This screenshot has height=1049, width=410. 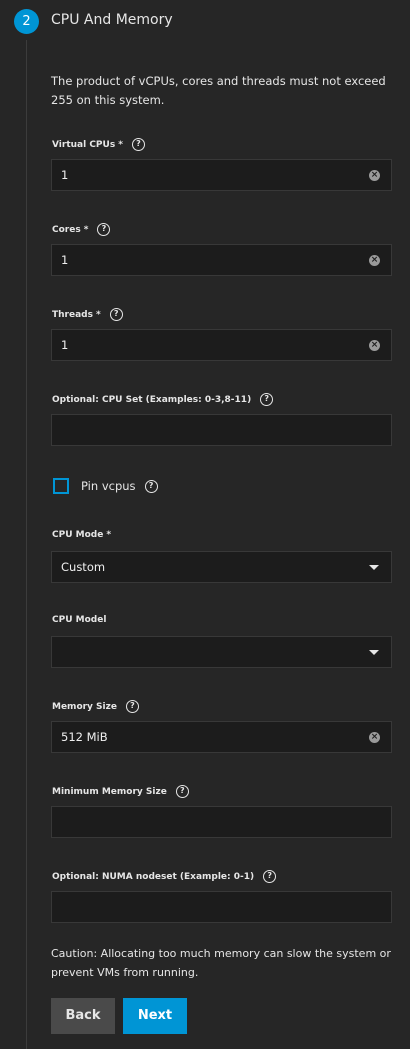 I want to click on memory-size-label: Memory Size ?, so click(x=95, y=706).